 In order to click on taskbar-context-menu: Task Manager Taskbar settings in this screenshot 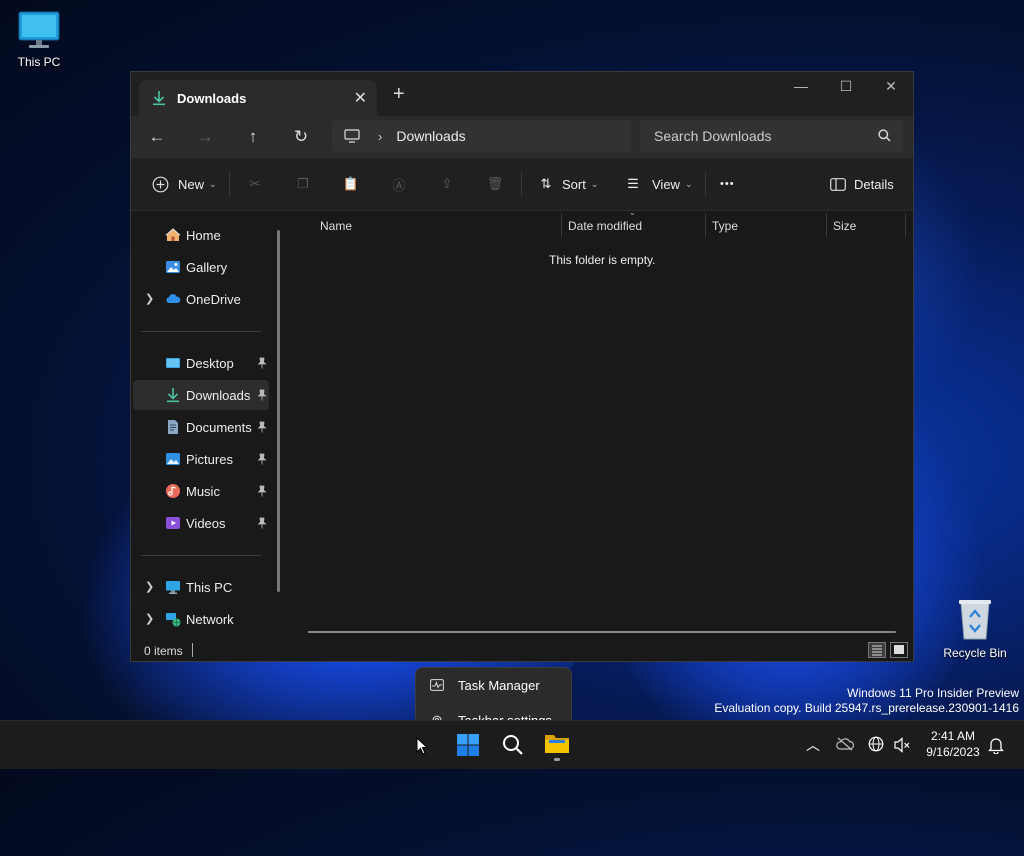, I will do `click(493, 694)`.